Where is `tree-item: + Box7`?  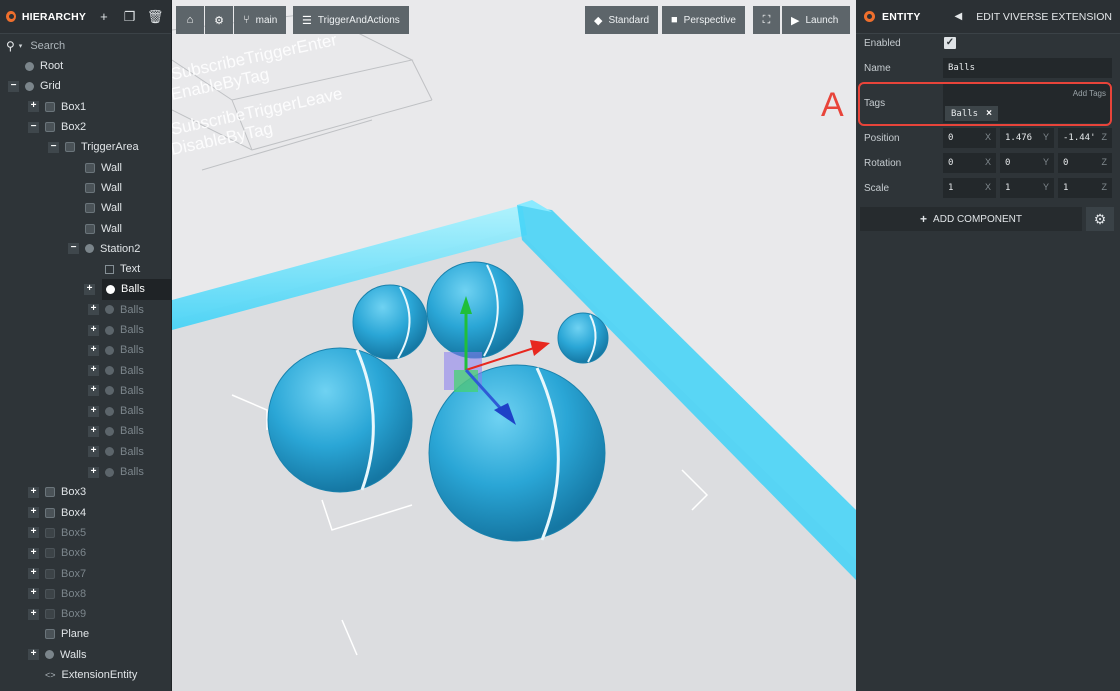
tree-item: + Box7 is located at coordinates (86, 573).